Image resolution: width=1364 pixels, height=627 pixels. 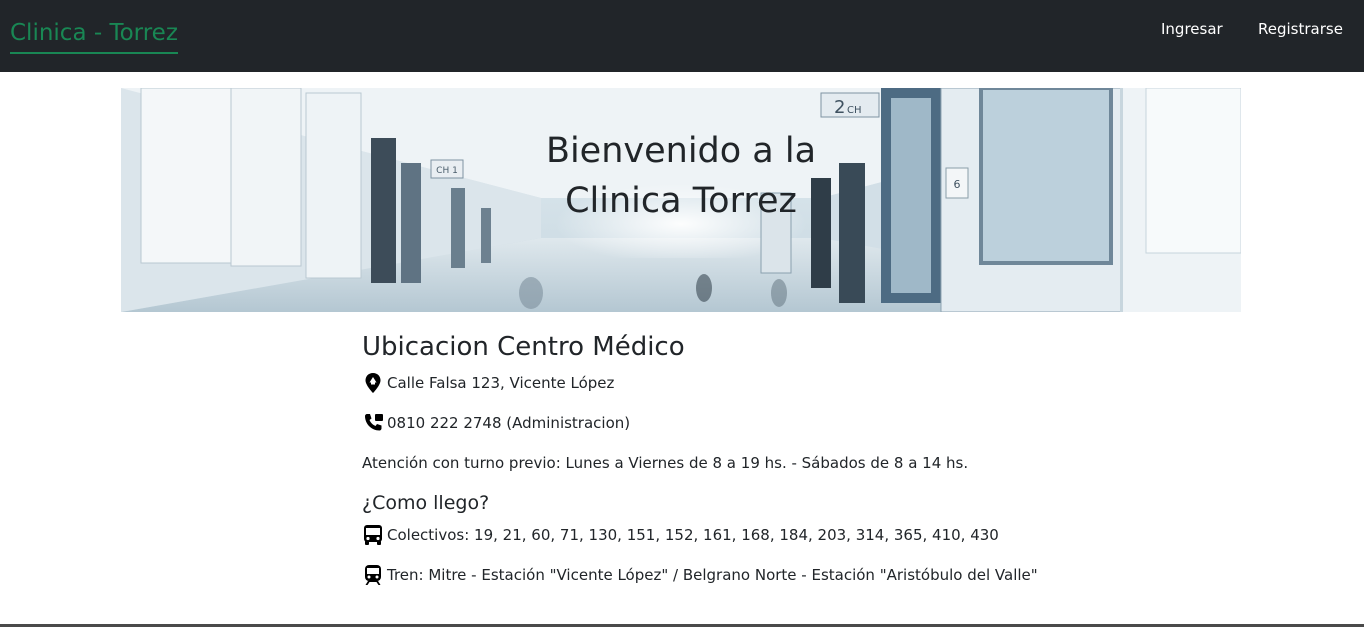 I want to click on phone-row: 0810 222 2748 (Administracion), so click(x=496, y=423).